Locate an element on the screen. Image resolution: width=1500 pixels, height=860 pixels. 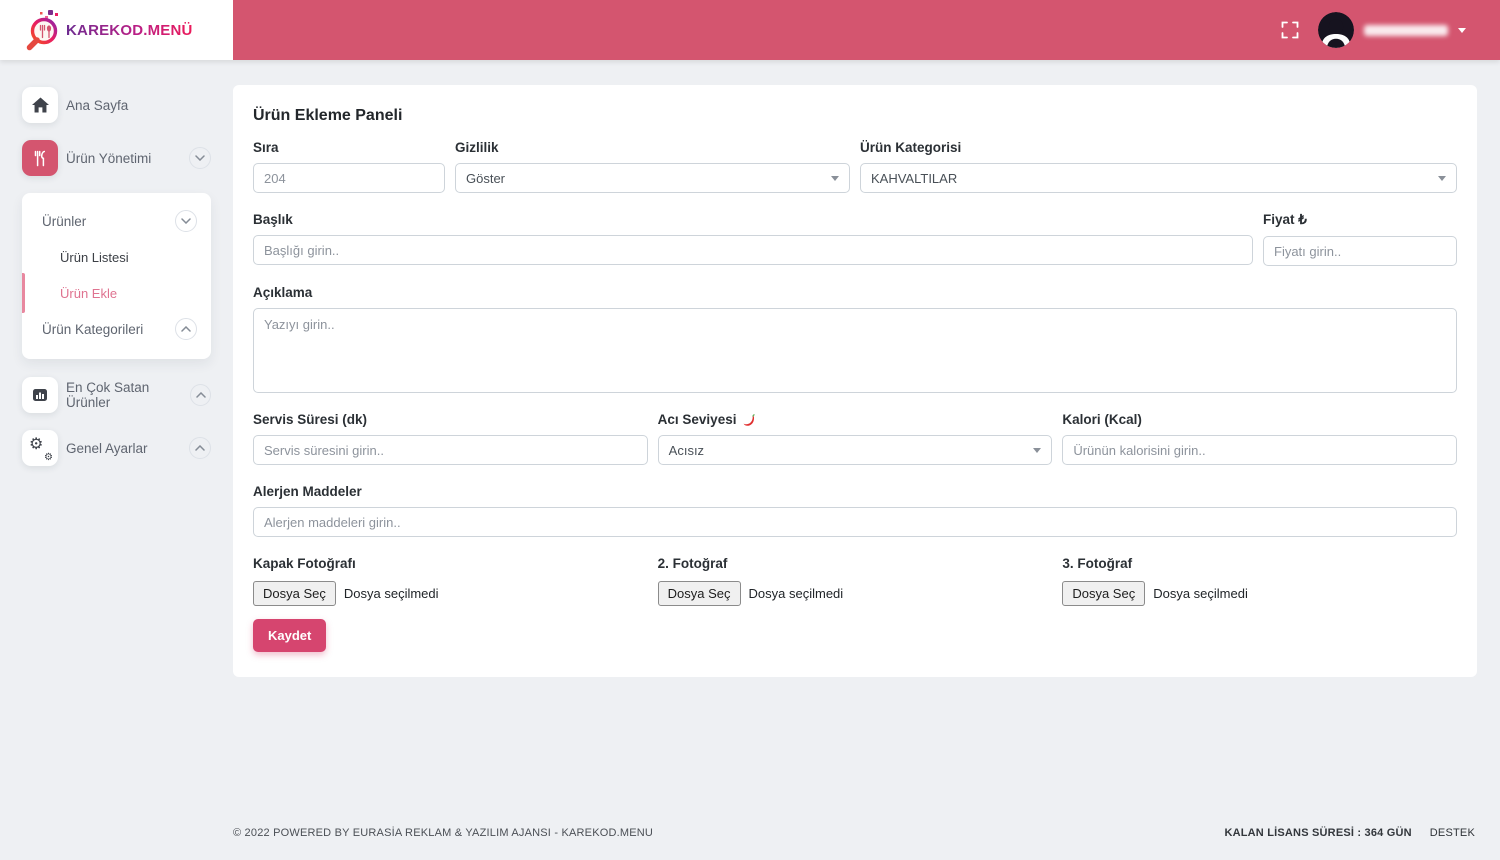
submenu-label: Ürünler is located at coordinates (64, 221).